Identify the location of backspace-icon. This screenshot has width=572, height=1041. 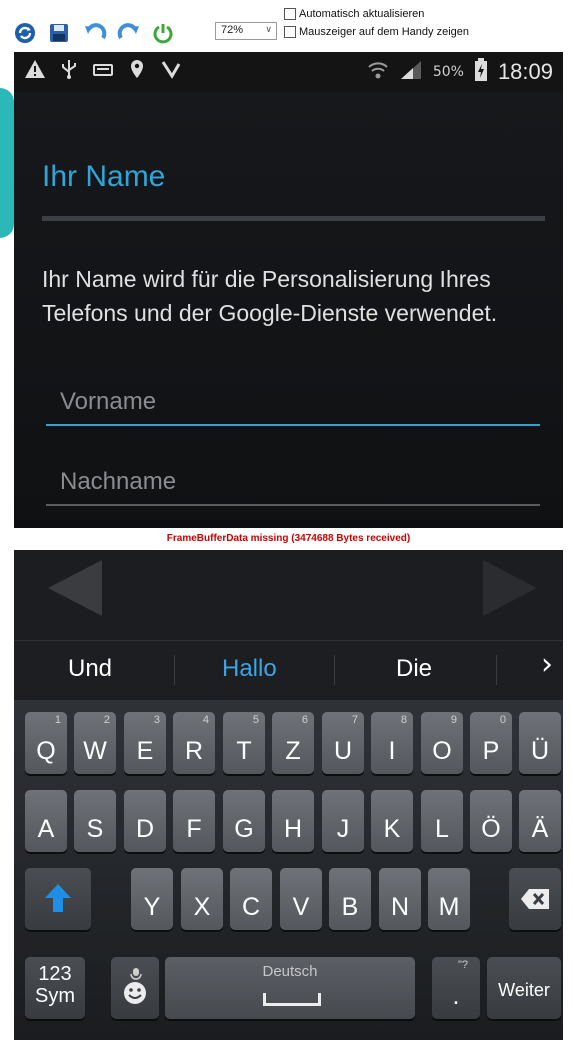
(535, 902).